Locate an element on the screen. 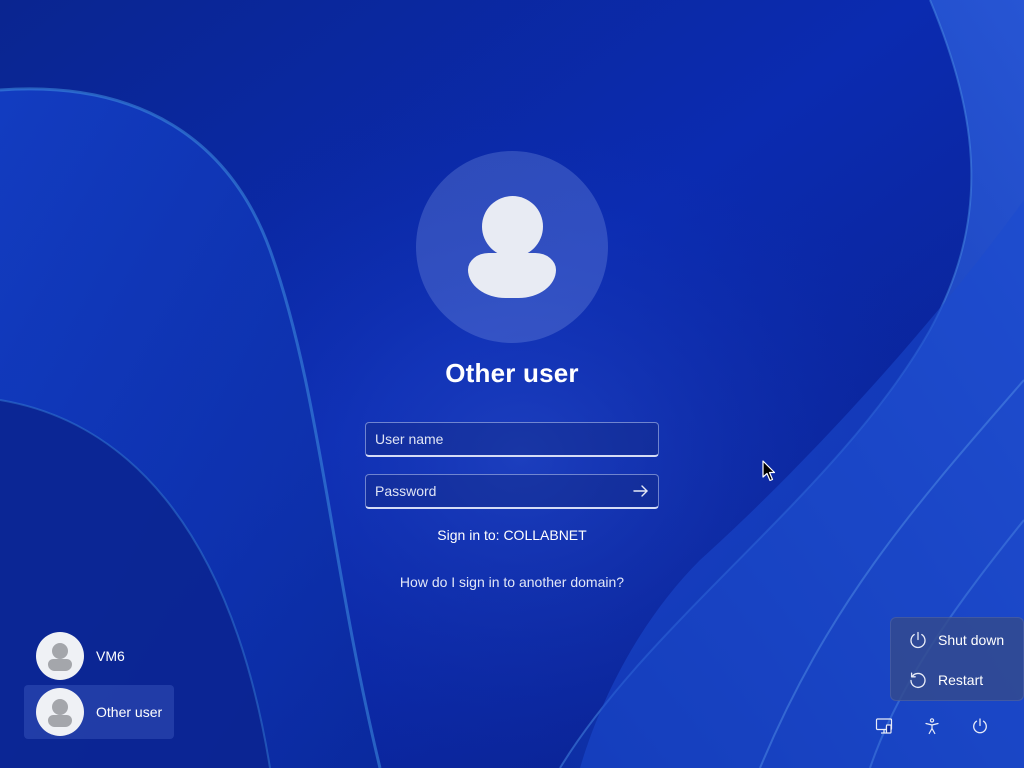 The image size is (1024, 768). power-menu: Shut down Restart is located at coordinates (957, 659).